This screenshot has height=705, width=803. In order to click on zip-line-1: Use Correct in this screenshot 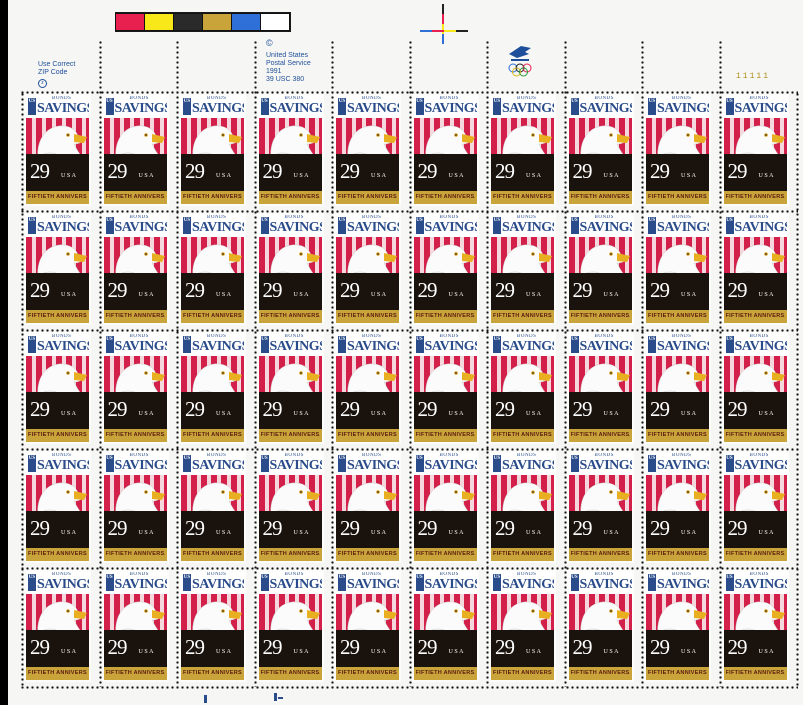, I will do `click(57, 64)`.